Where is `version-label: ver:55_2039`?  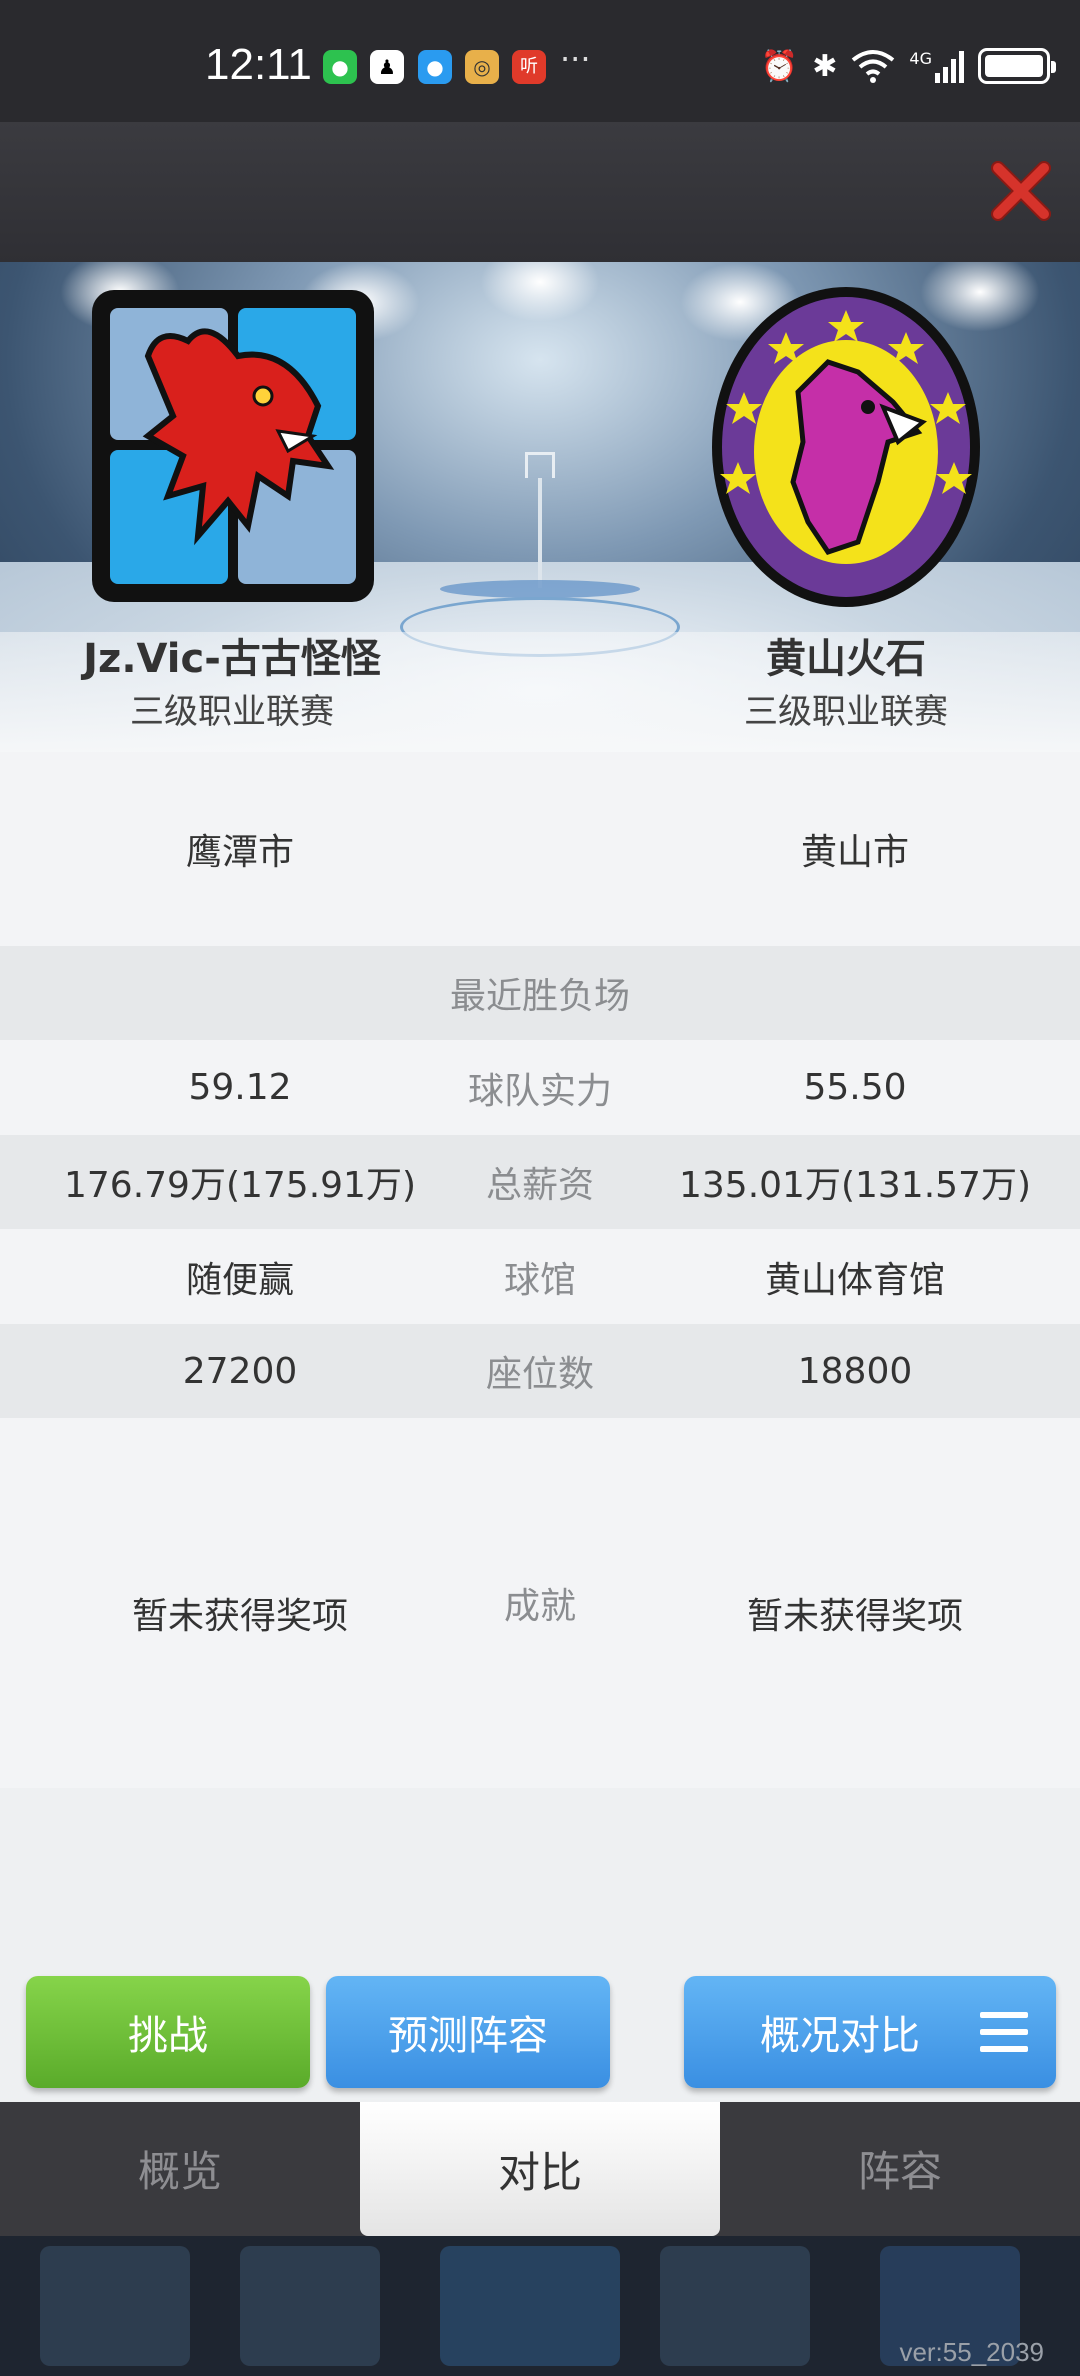 version-label: ver:55_2039 is located at coordinates (971, 2352).